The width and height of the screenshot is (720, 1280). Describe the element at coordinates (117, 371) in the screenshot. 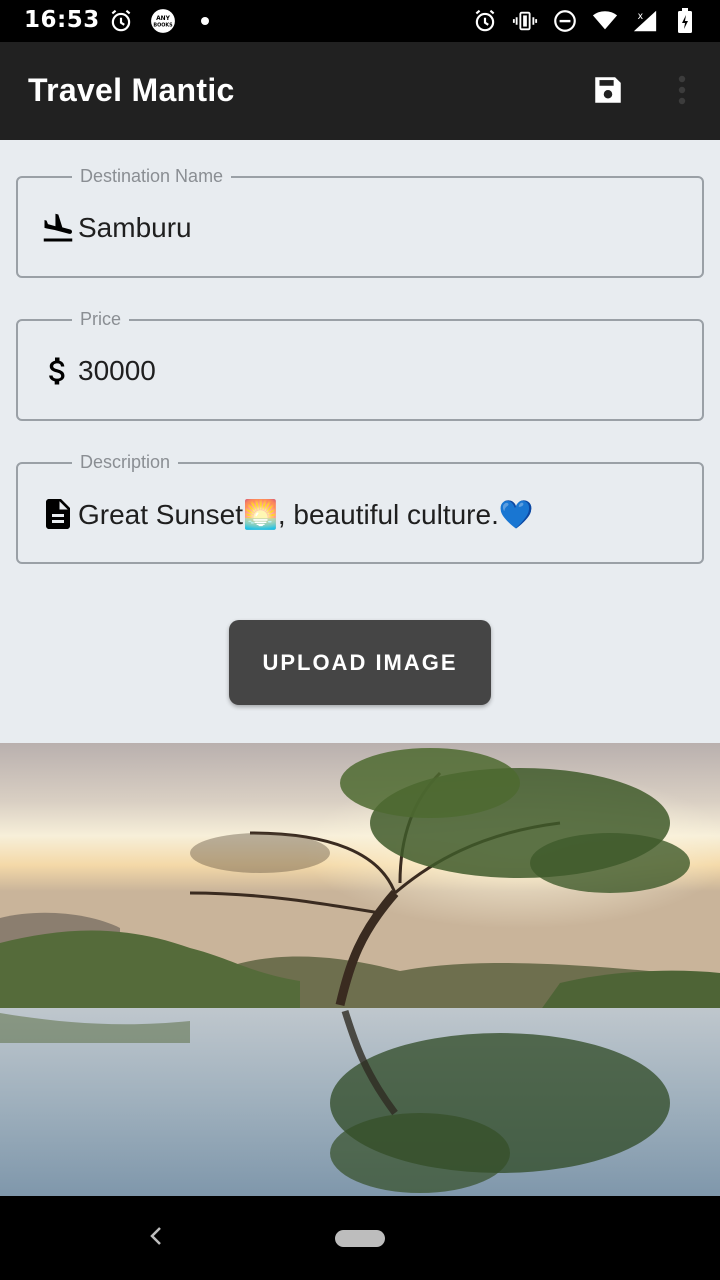

I see `price-input: 30000` at that location.